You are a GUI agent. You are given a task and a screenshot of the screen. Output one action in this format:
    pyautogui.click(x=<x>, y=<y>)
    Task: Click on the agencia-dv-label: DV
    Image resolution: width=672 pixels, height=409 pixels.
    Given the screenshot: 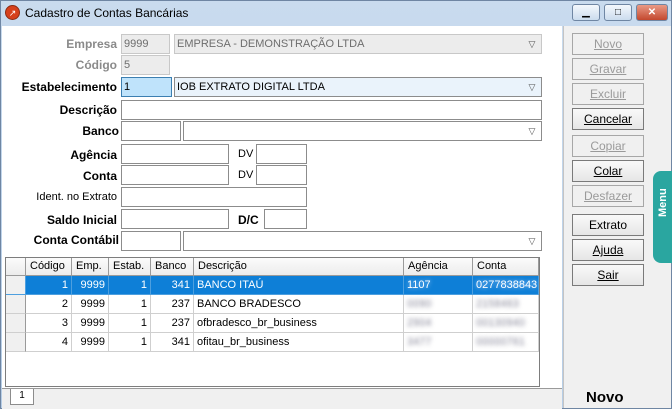 What is the action you would take?
    pyautogui.click(x=246, y=154)
    